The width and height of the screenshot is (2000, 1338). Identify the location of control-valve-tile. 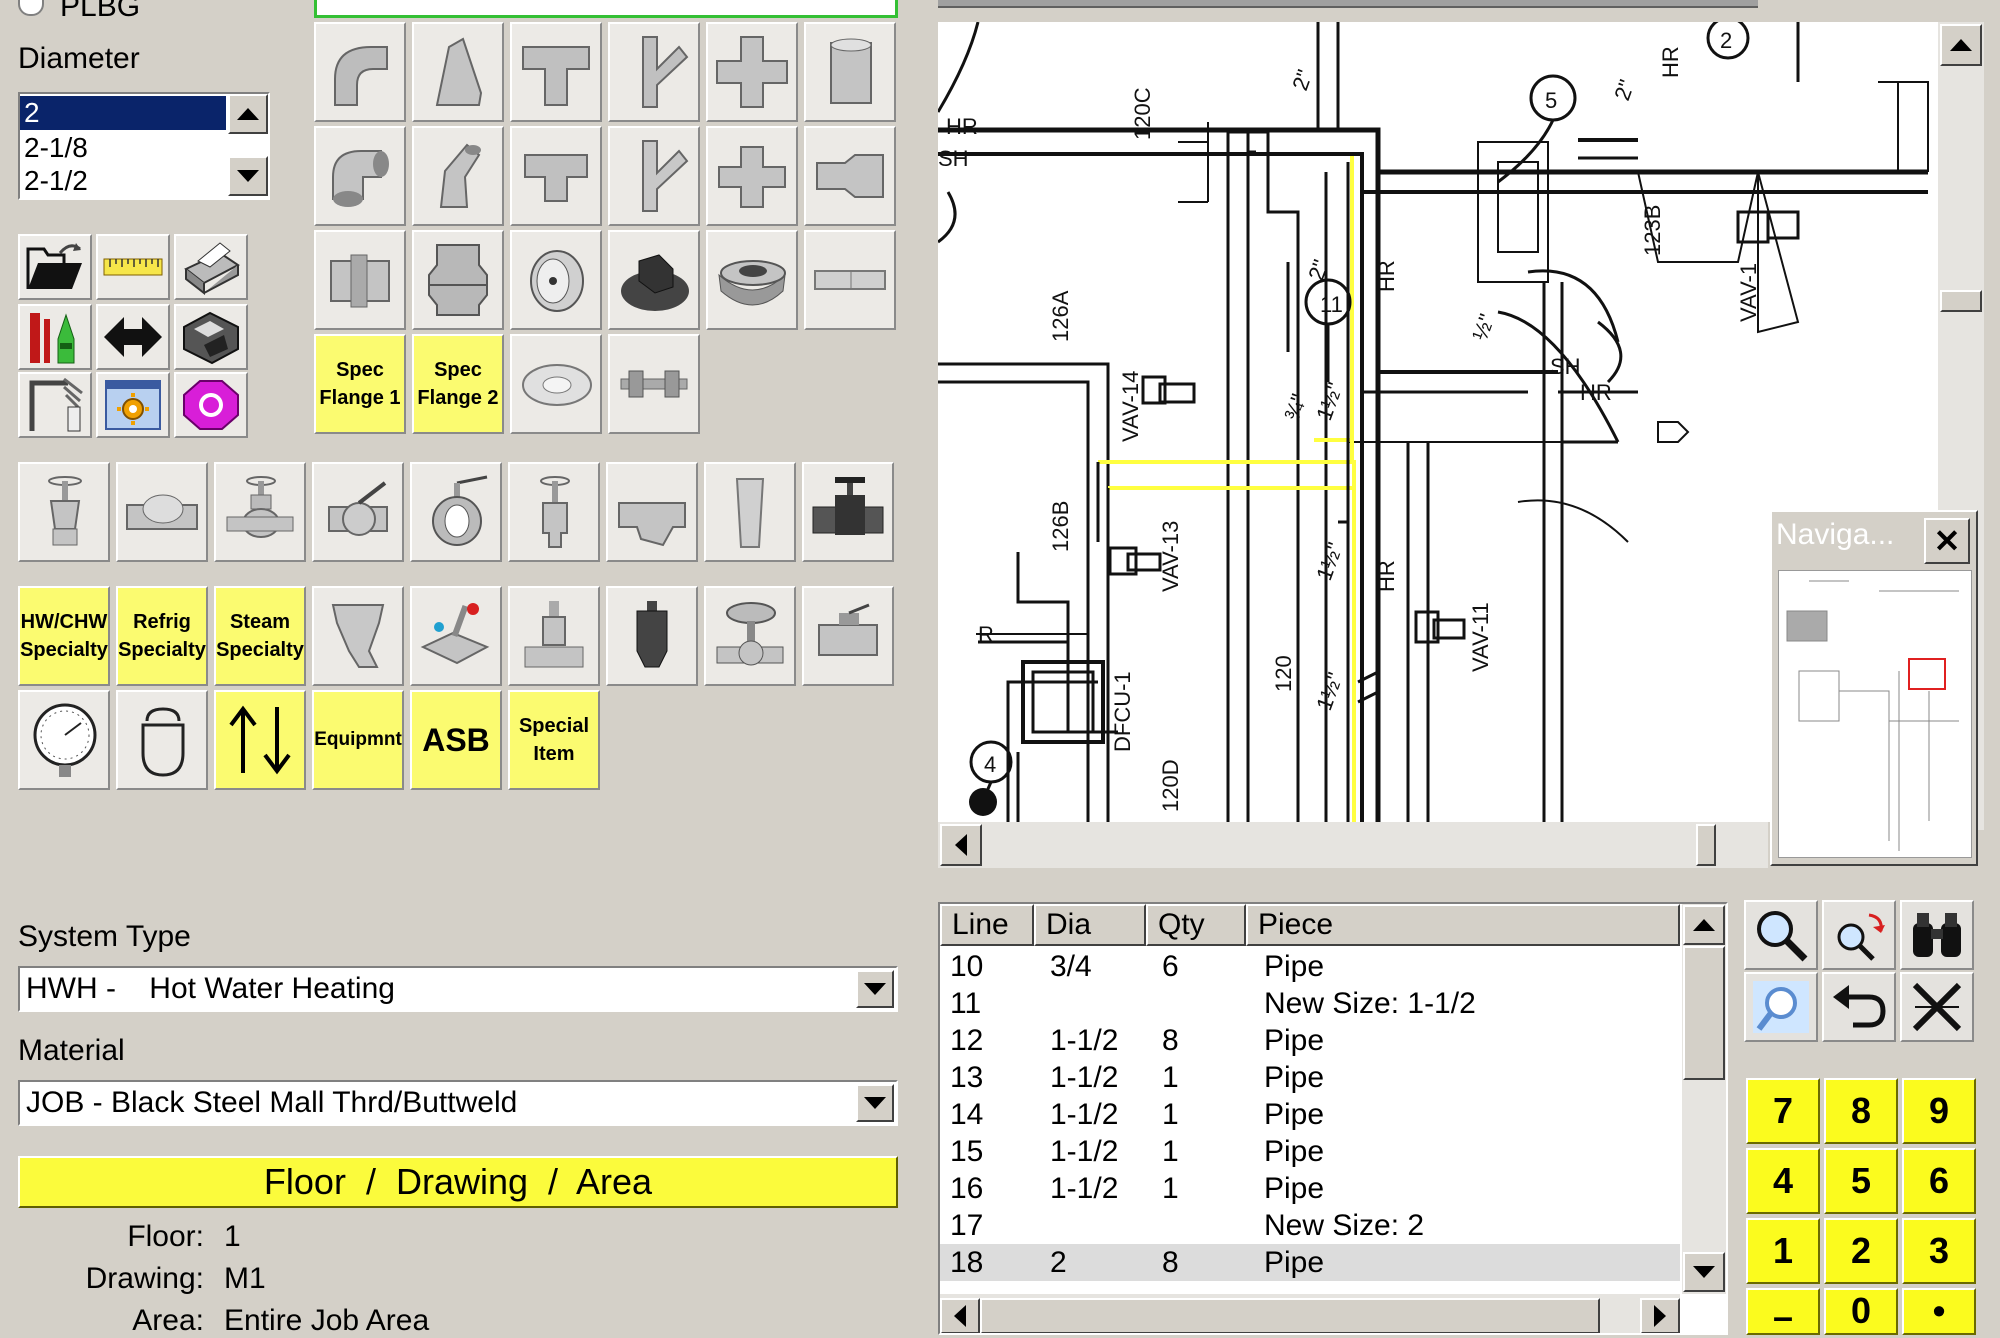
(750, 636).